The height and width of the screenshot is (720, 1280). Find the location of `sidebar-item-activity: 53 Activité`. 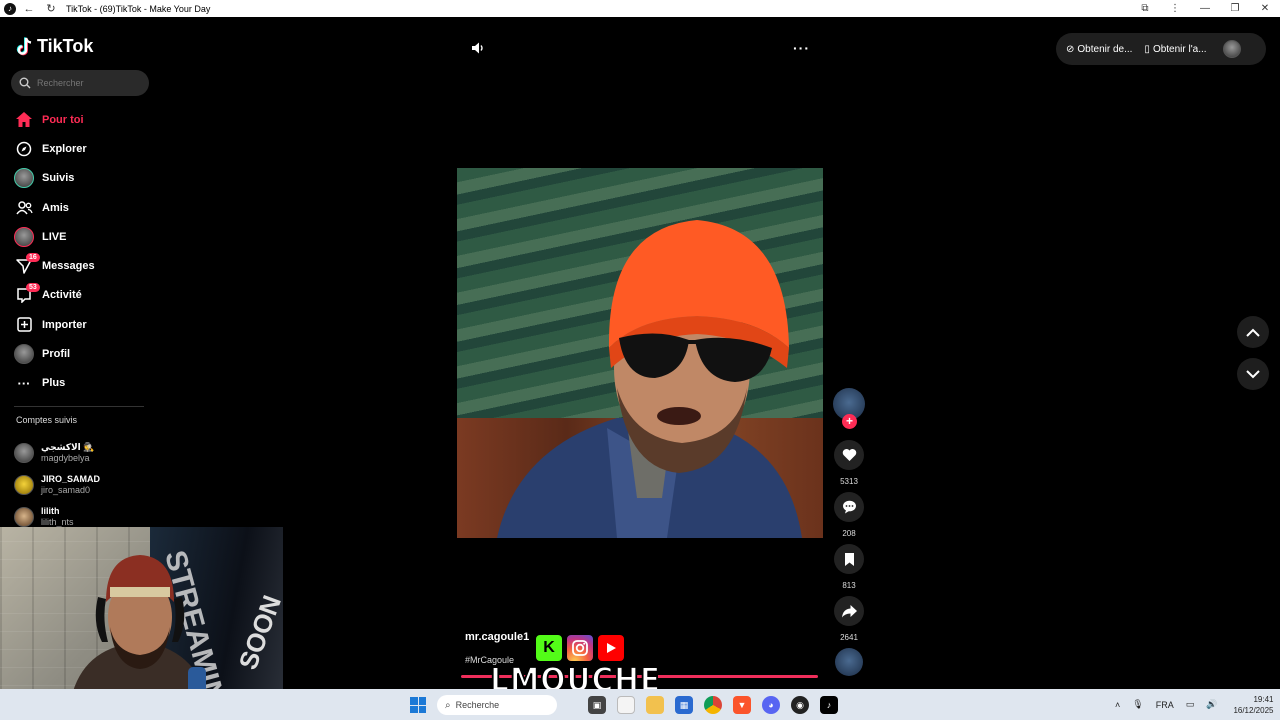

sidebar-item-activity: 53 Activité is located at coordinates (84, 295).